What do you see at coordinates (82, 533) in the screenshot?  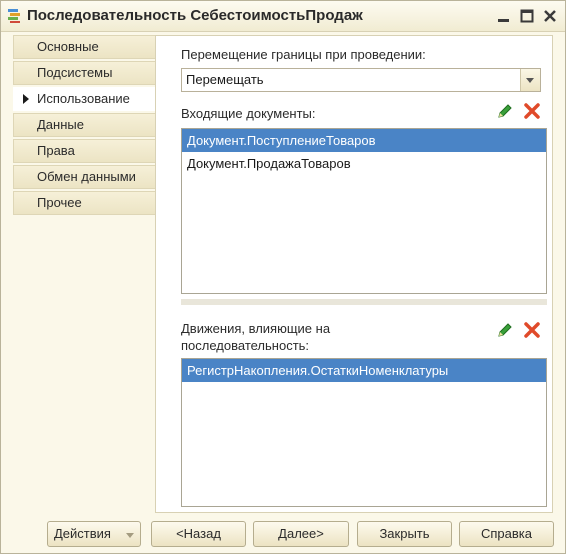 I see `actions-button-label: Действия` at bounding box center [82, 533].